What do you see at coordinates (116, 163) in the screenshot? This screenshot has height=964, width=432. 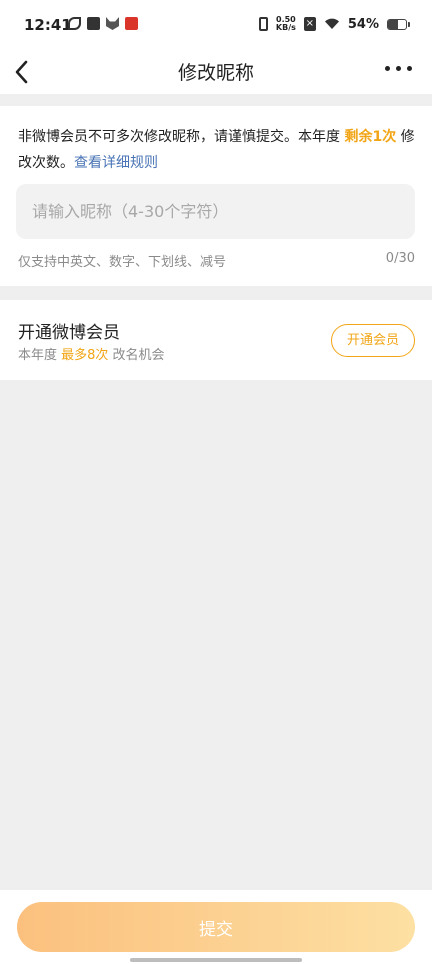 I see `view-rules-link: 查看详细规则` at bounding box center [116, 163].